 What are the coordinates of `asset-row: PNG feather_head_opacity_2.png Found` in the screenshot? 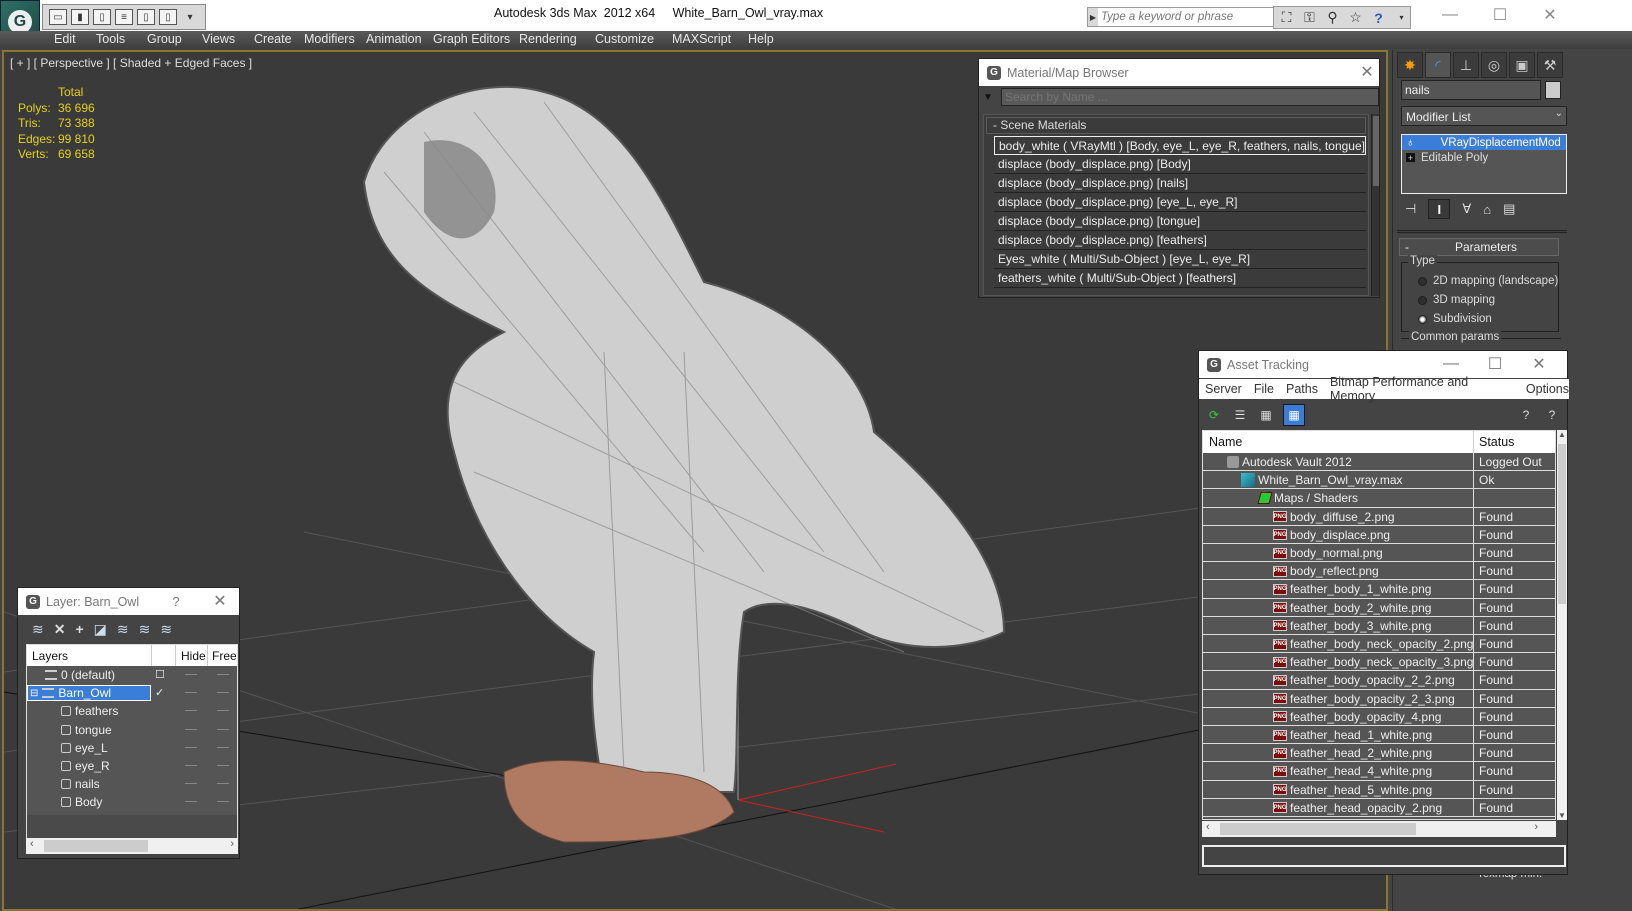 It's located at (1379, 807).